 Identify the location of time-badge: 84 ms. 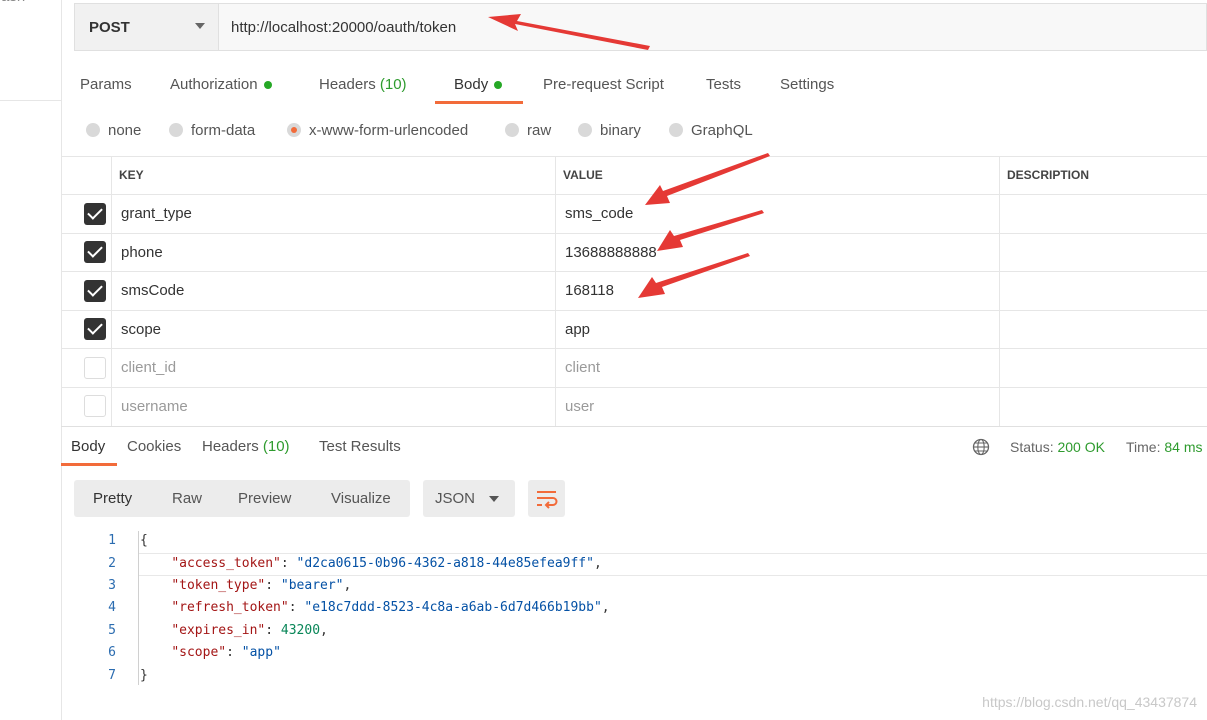
(1183, 447).